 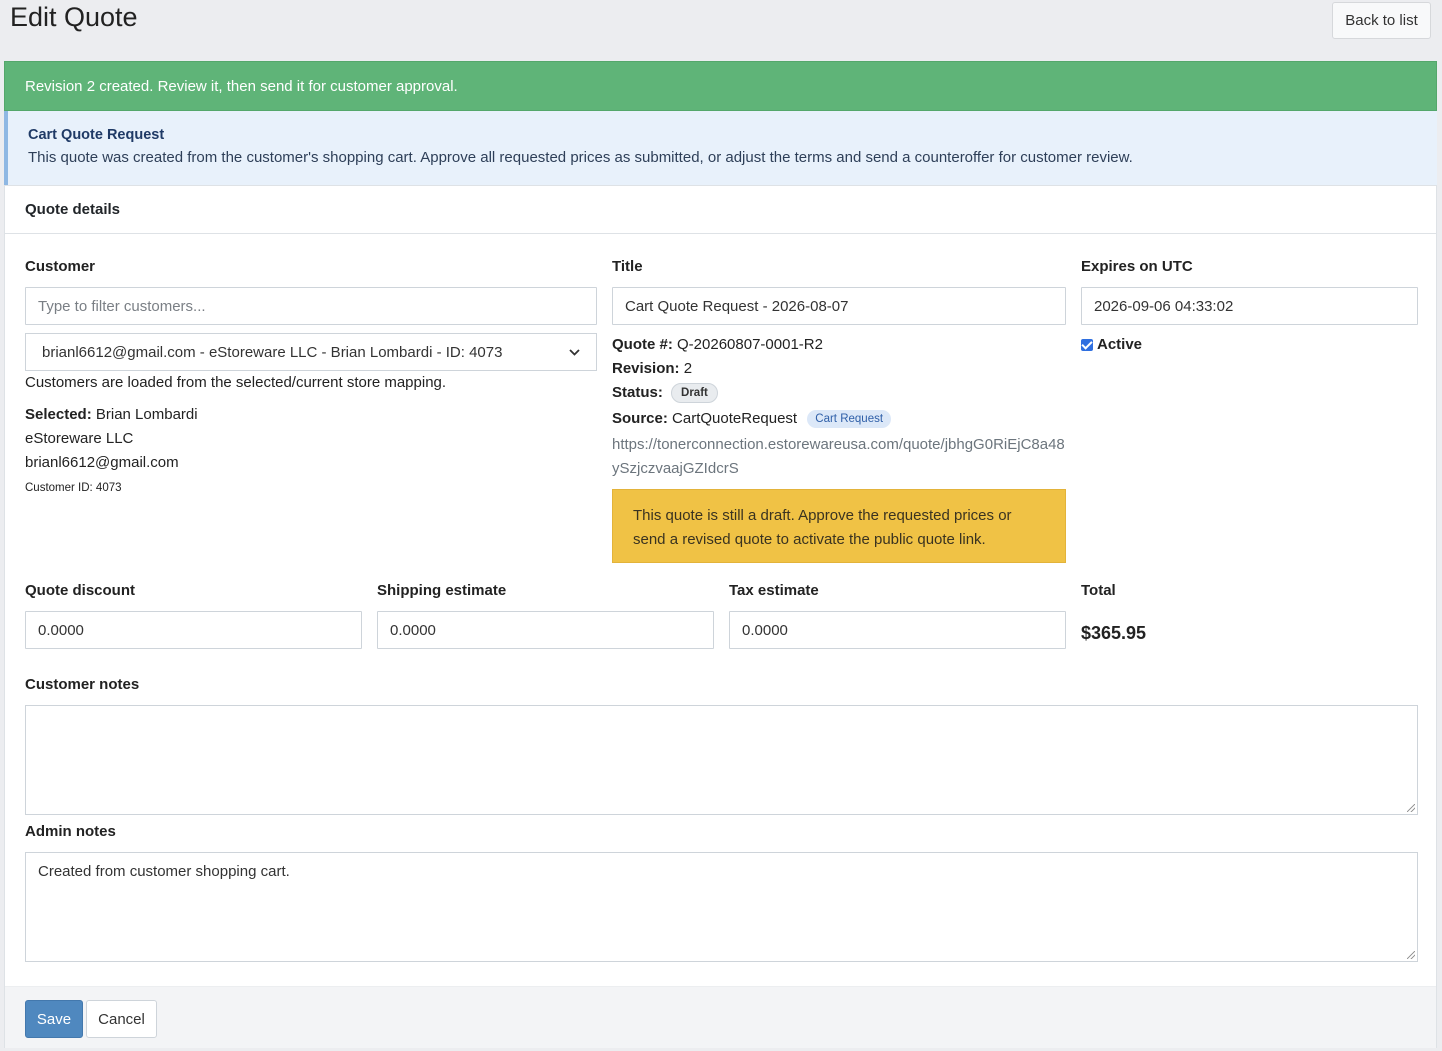 I want to click on cancel-button: Cancel, so click(x=121, y=1019).